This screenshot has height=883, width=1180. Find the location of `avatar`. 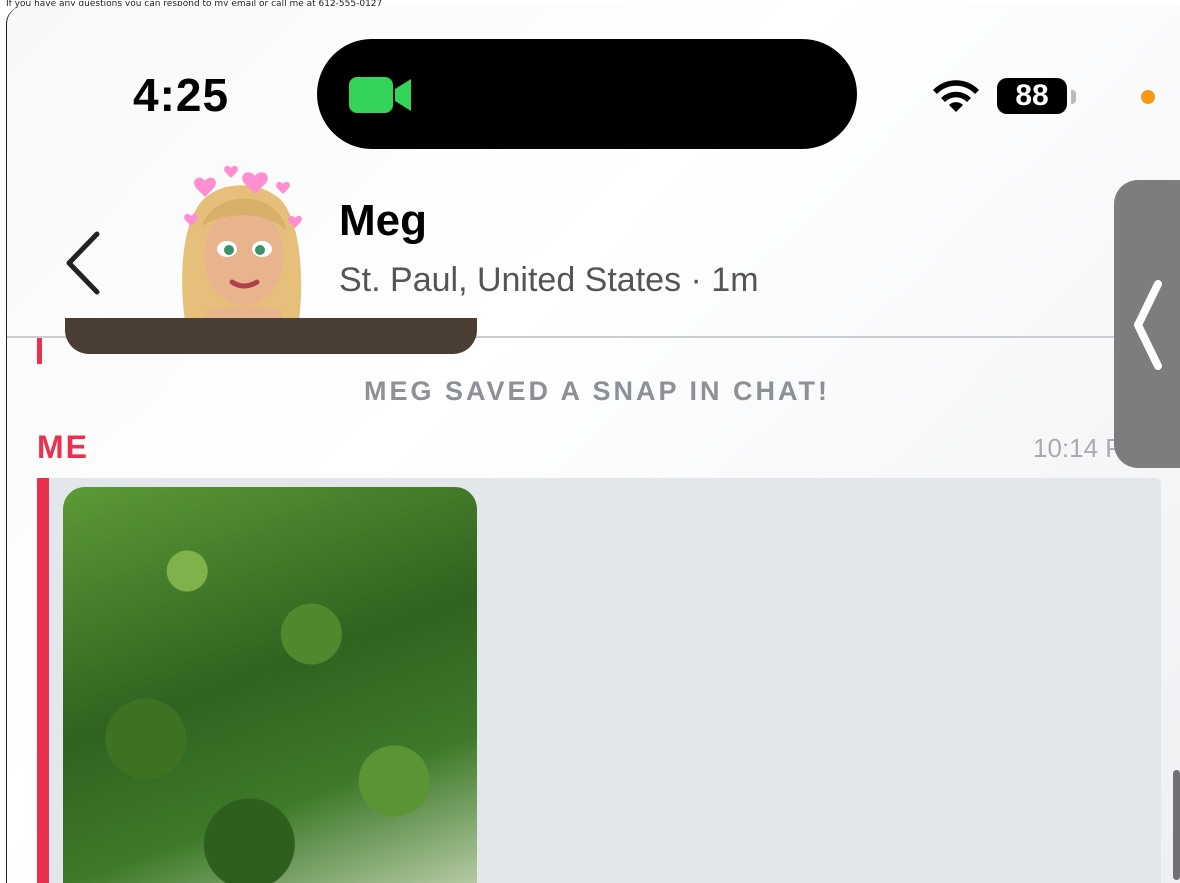

avatar is located at coordinates (242, 248).